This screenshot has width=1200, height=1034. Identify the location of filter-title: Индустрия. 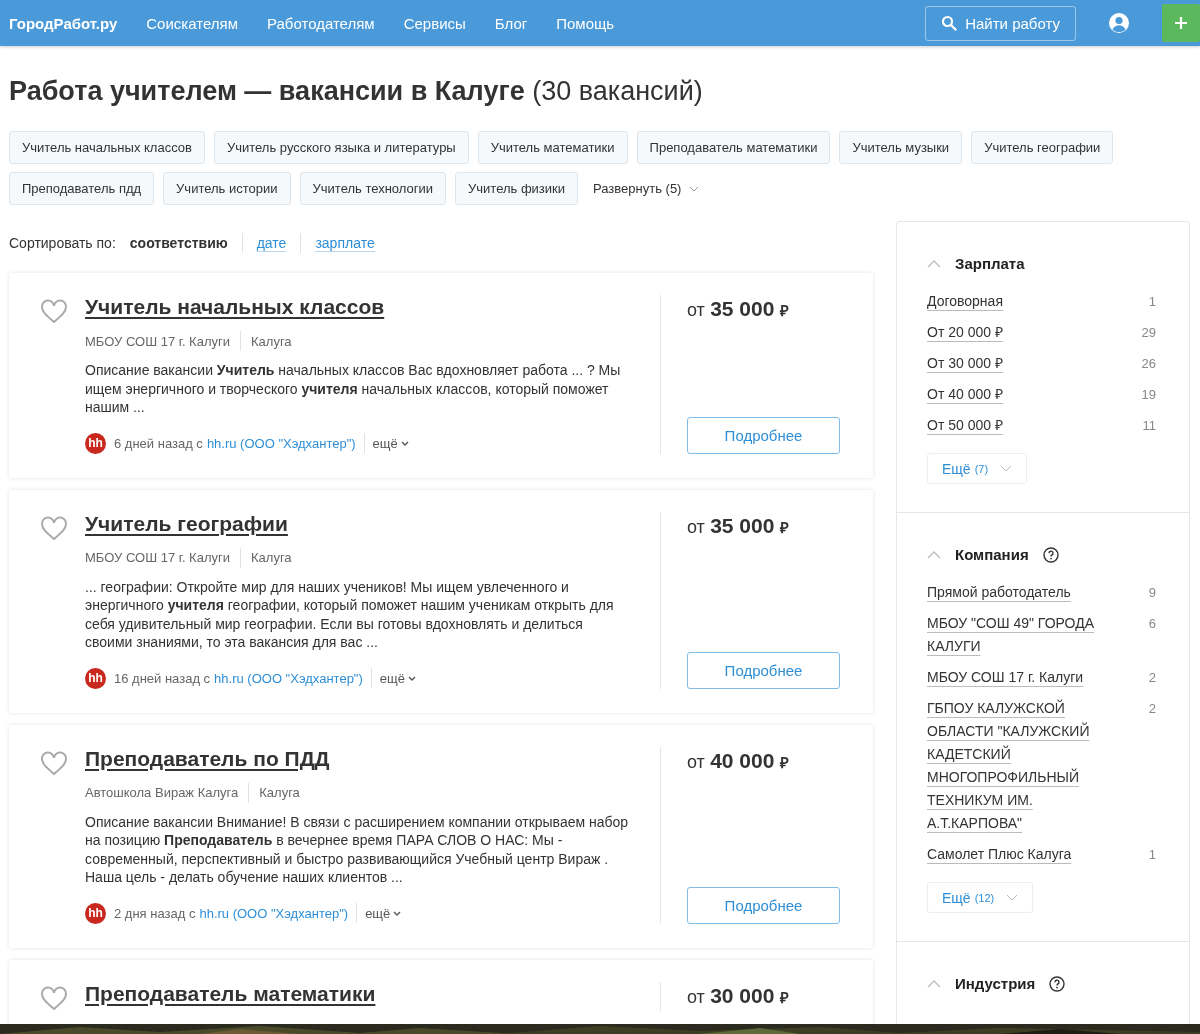
(995, 983).